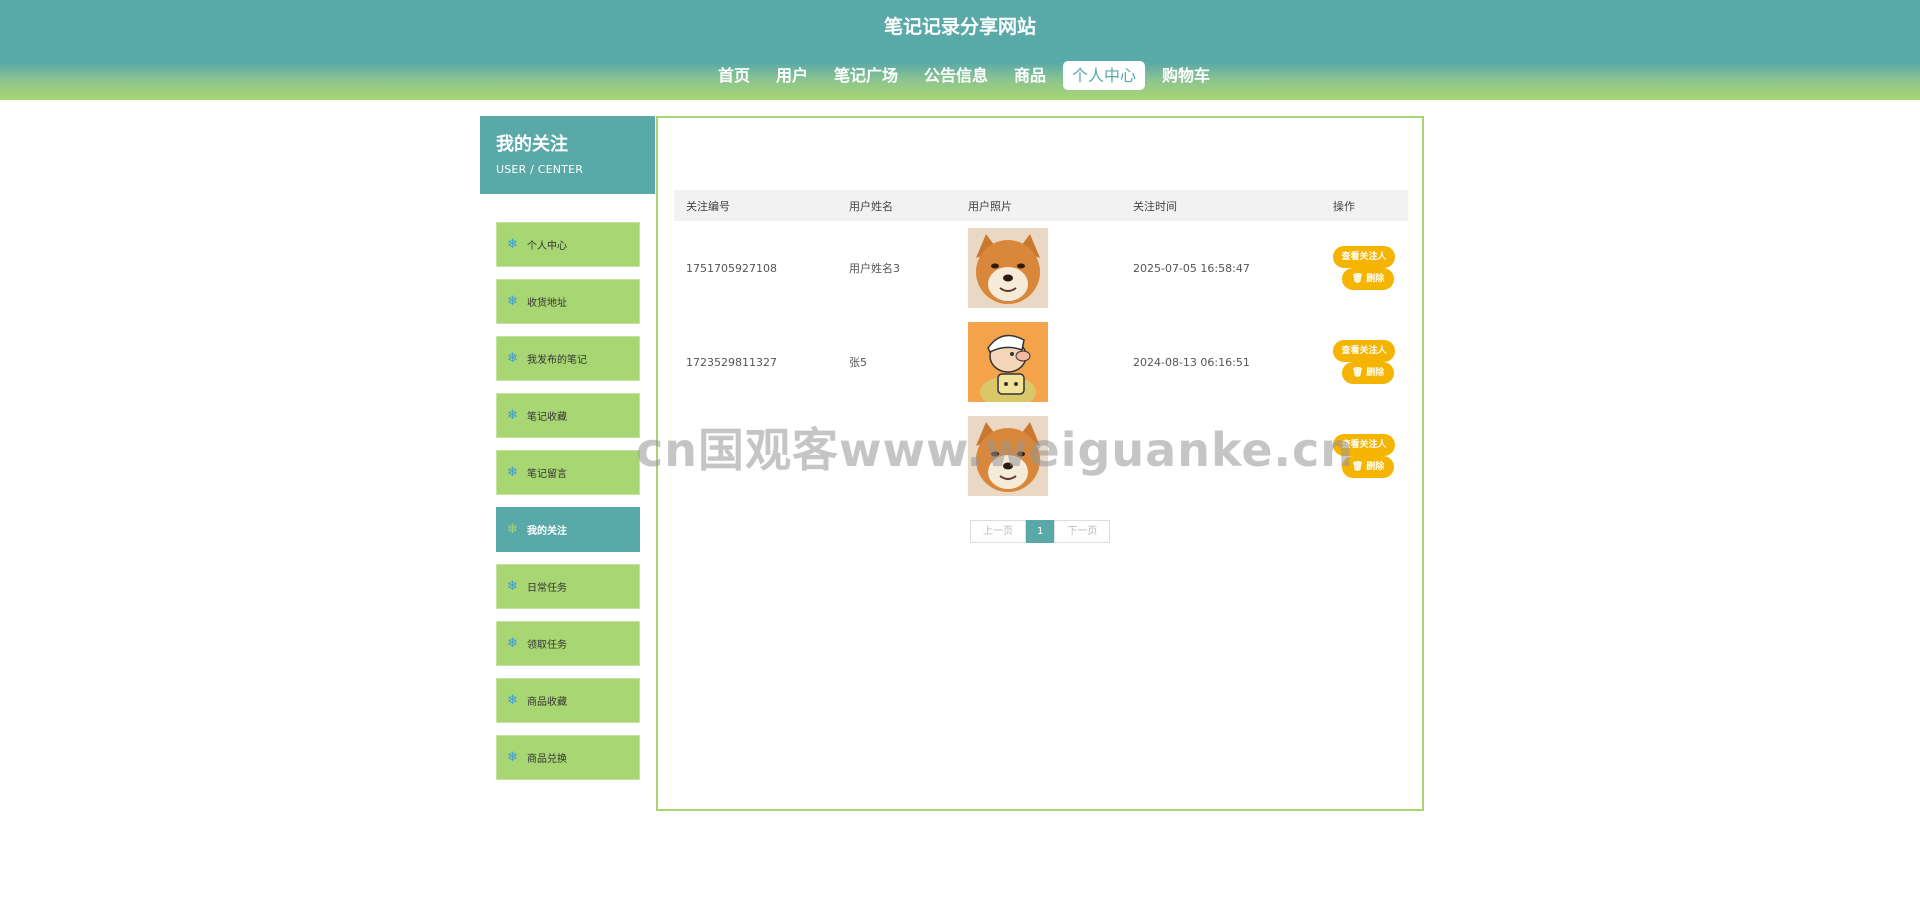 Image resolution: width=1920 pixels, height=919 pixels. I want to click on follow-id: 1723529811327, so click(731, 362).